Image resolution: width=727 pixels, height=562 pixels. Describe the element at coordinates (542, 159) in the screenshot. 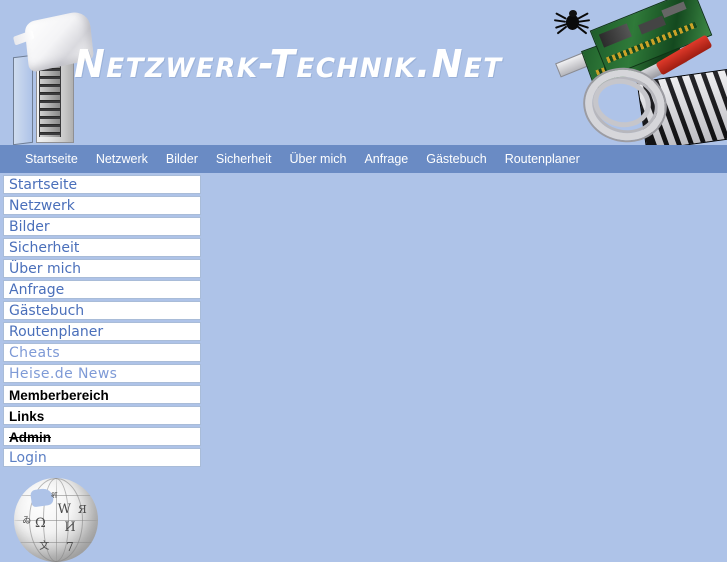

I see `nav-routenplaner: Routenplaner` at that location.